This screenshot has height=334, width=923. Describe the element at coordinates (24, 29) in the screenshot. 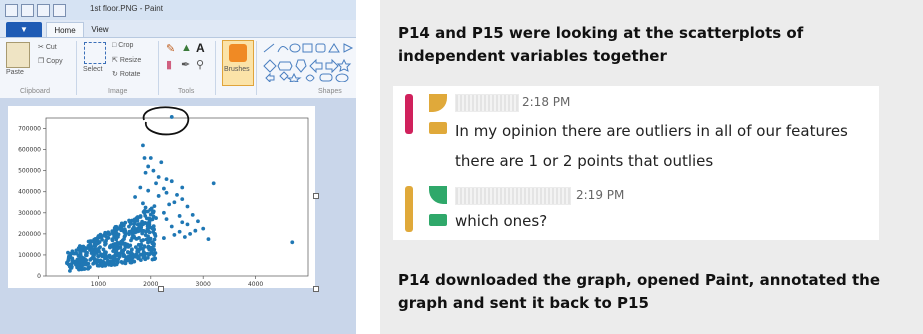

I see `tab-file-menu: ▼` at that location.